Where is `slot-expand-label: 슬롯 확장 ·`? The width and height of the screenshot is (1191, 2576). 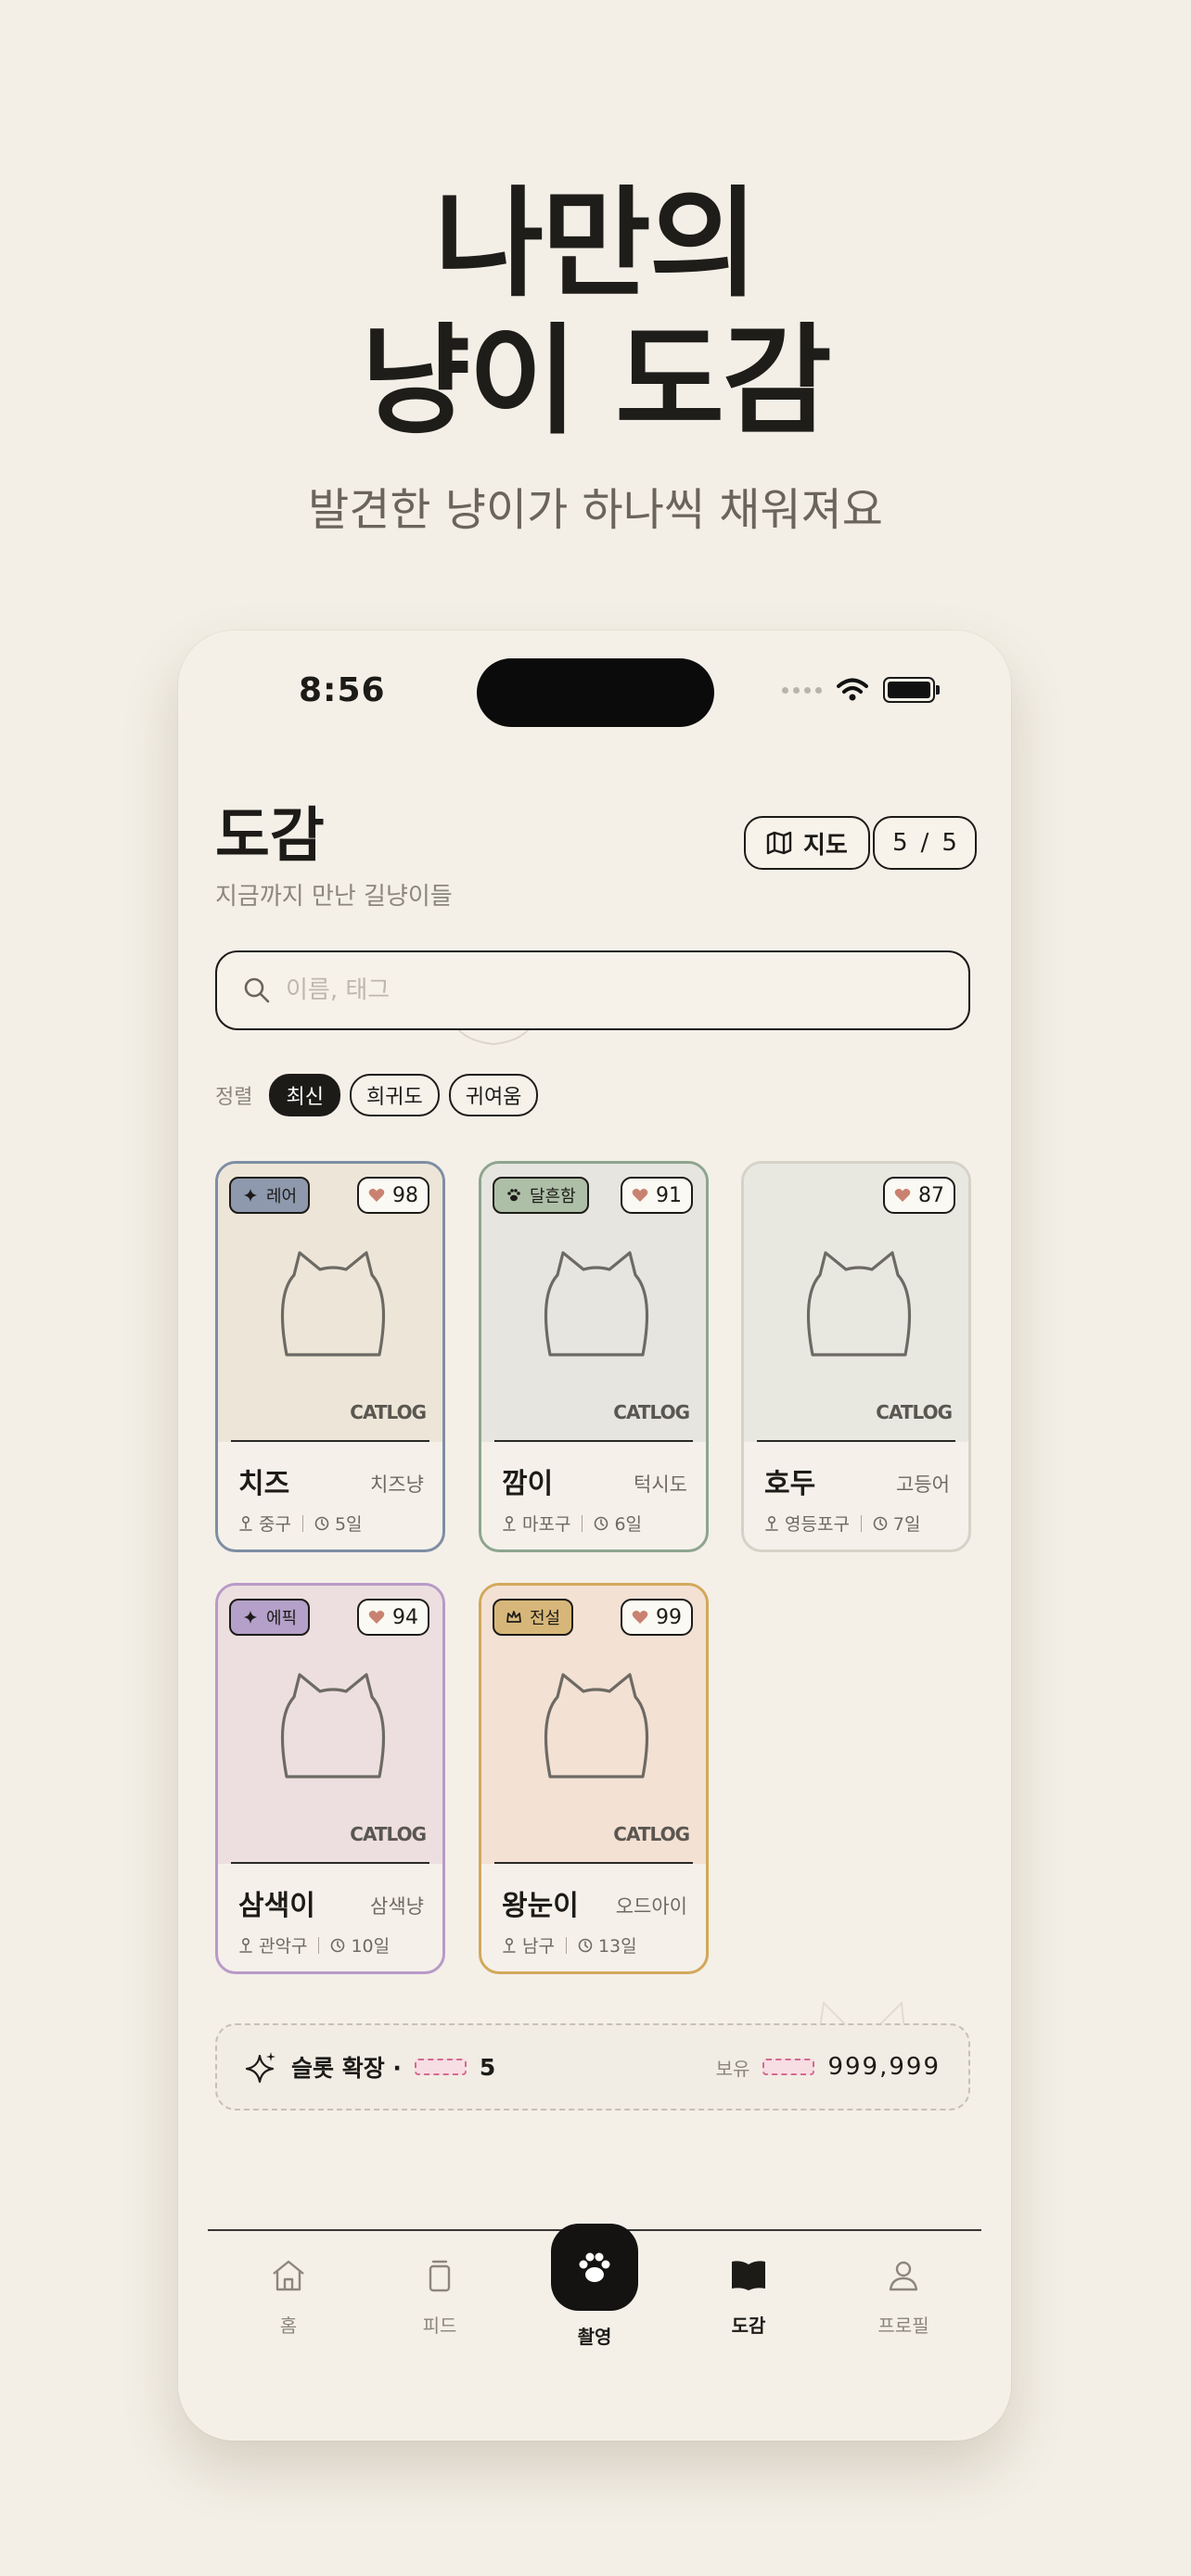
slot-expand-label: 슬롯 확장 · is located at coordinates (347, 2069).